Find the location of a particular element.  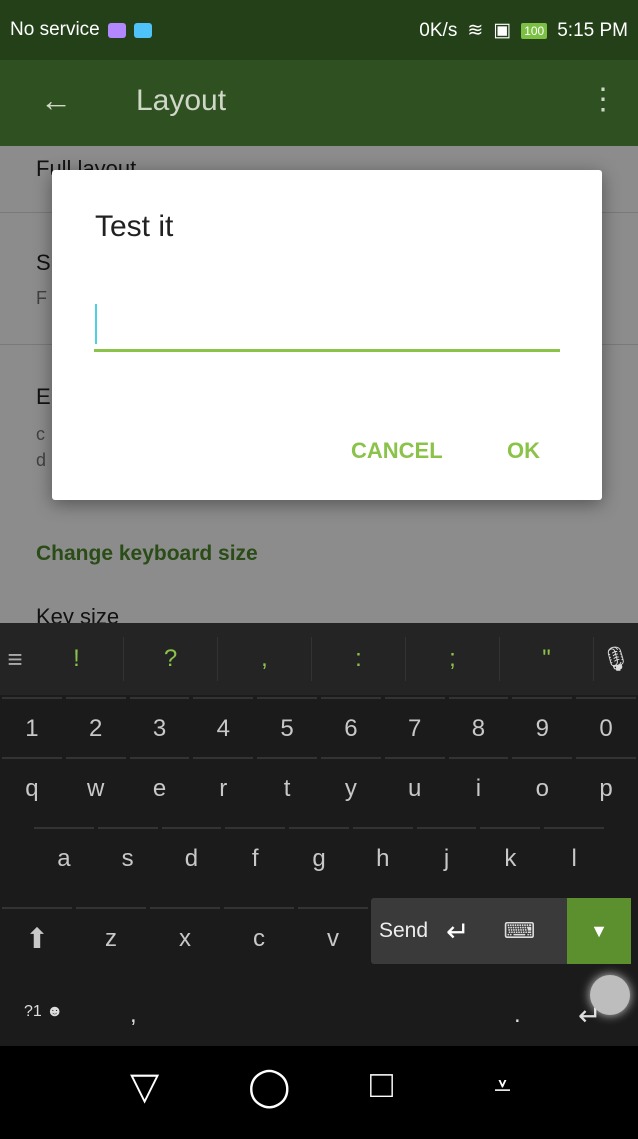

key: 1 is located at coordinates (32, 728).